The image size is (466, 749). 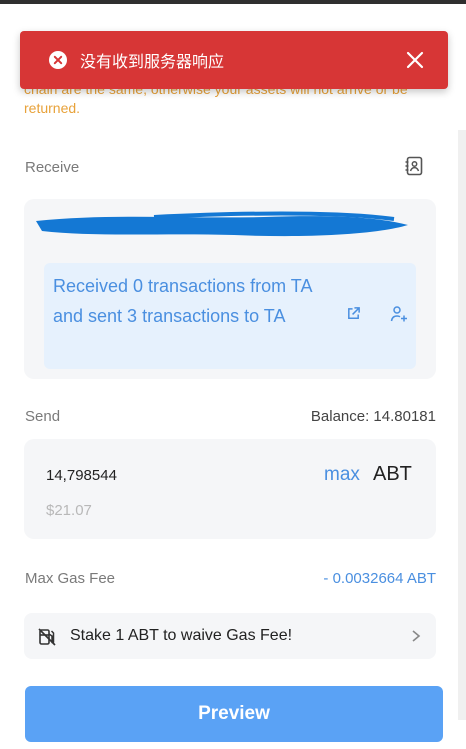 What do you see at coordinates (222, 224) in the screenshot?
I see `address-redaction` at bounding box center [222, 224].